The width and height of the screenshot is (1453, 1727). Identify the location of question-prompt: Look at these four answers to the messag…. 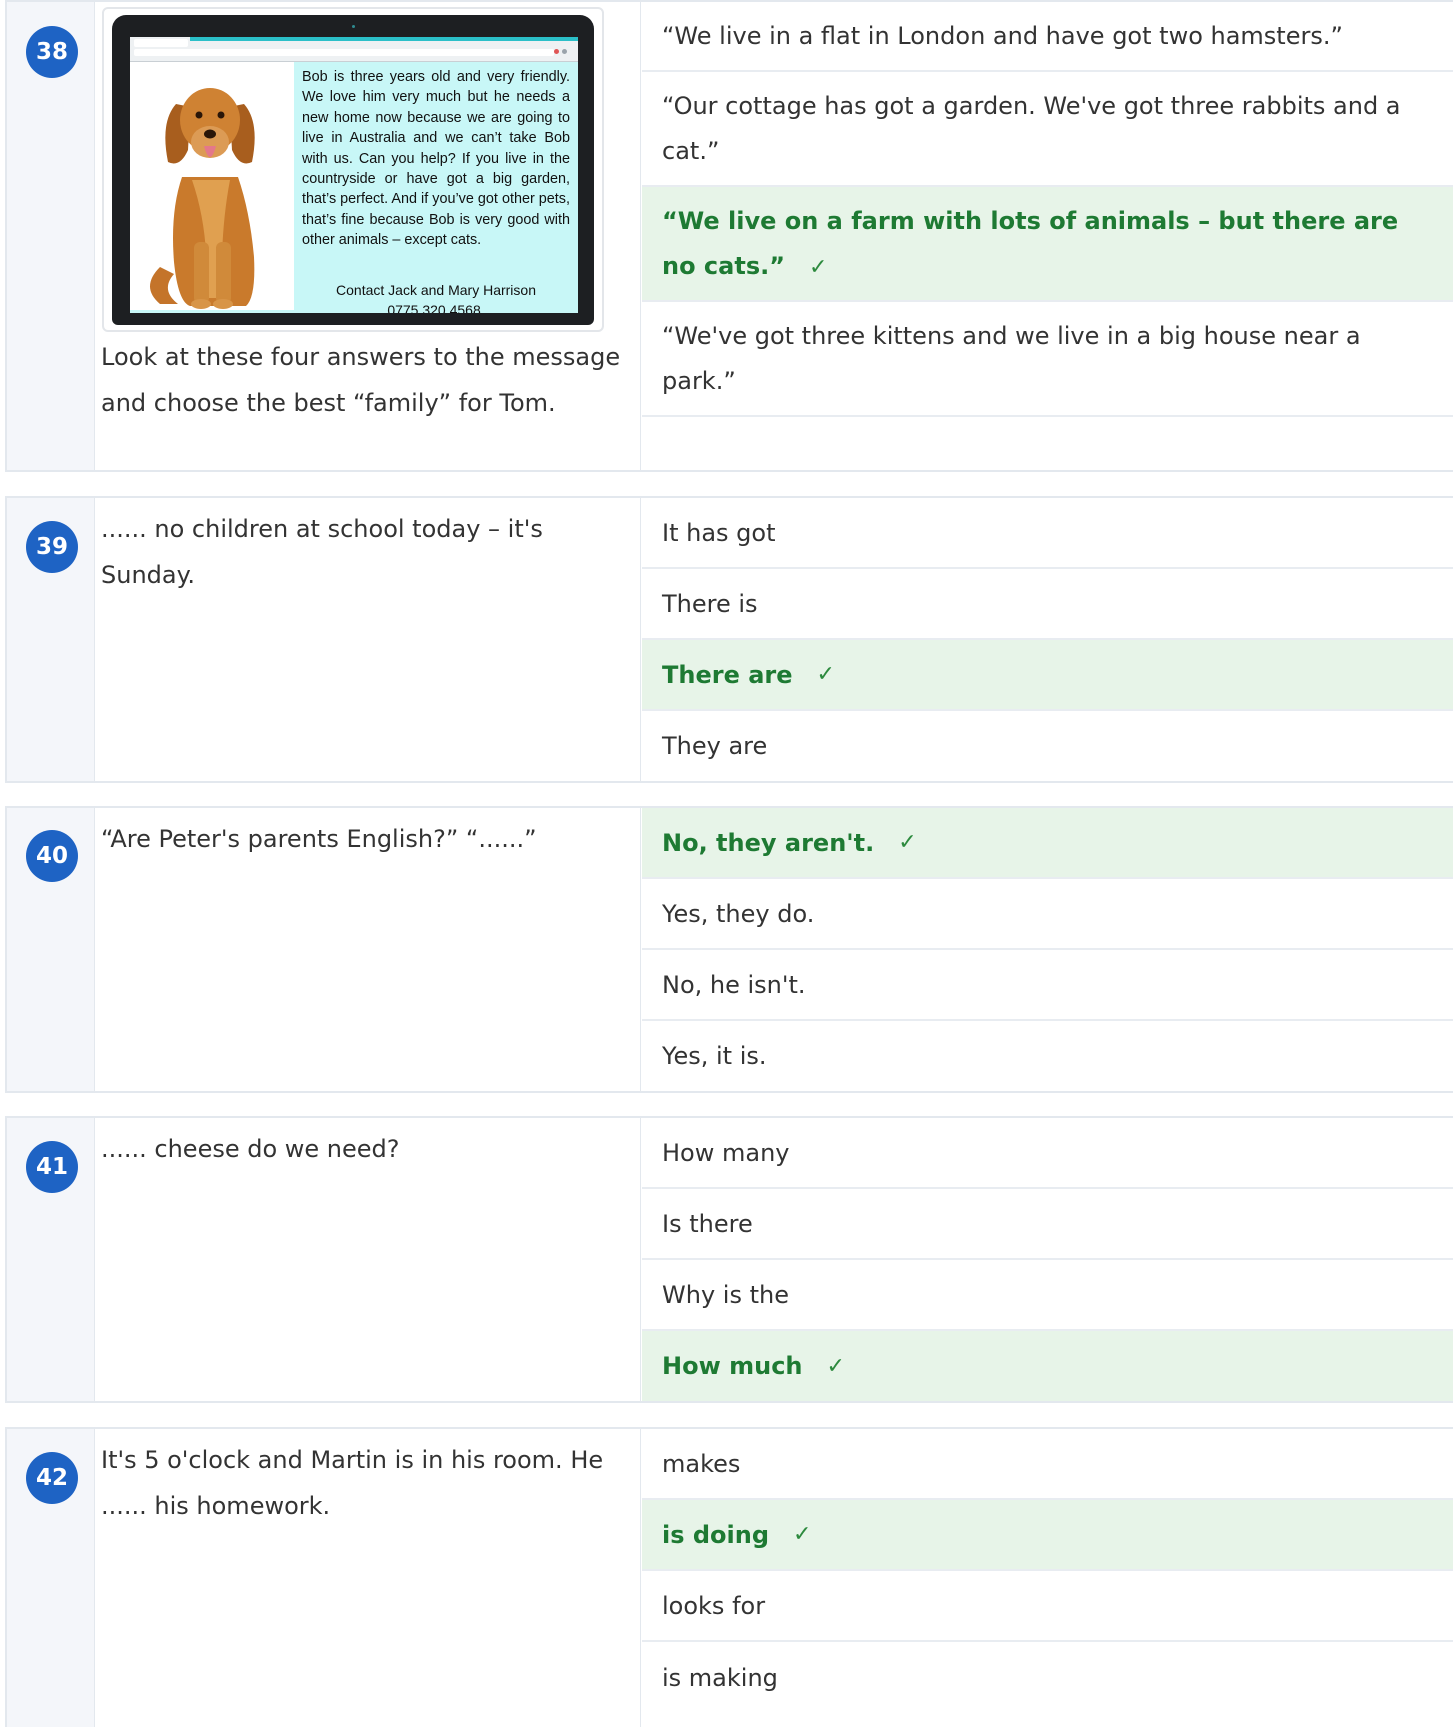
(361, 380).